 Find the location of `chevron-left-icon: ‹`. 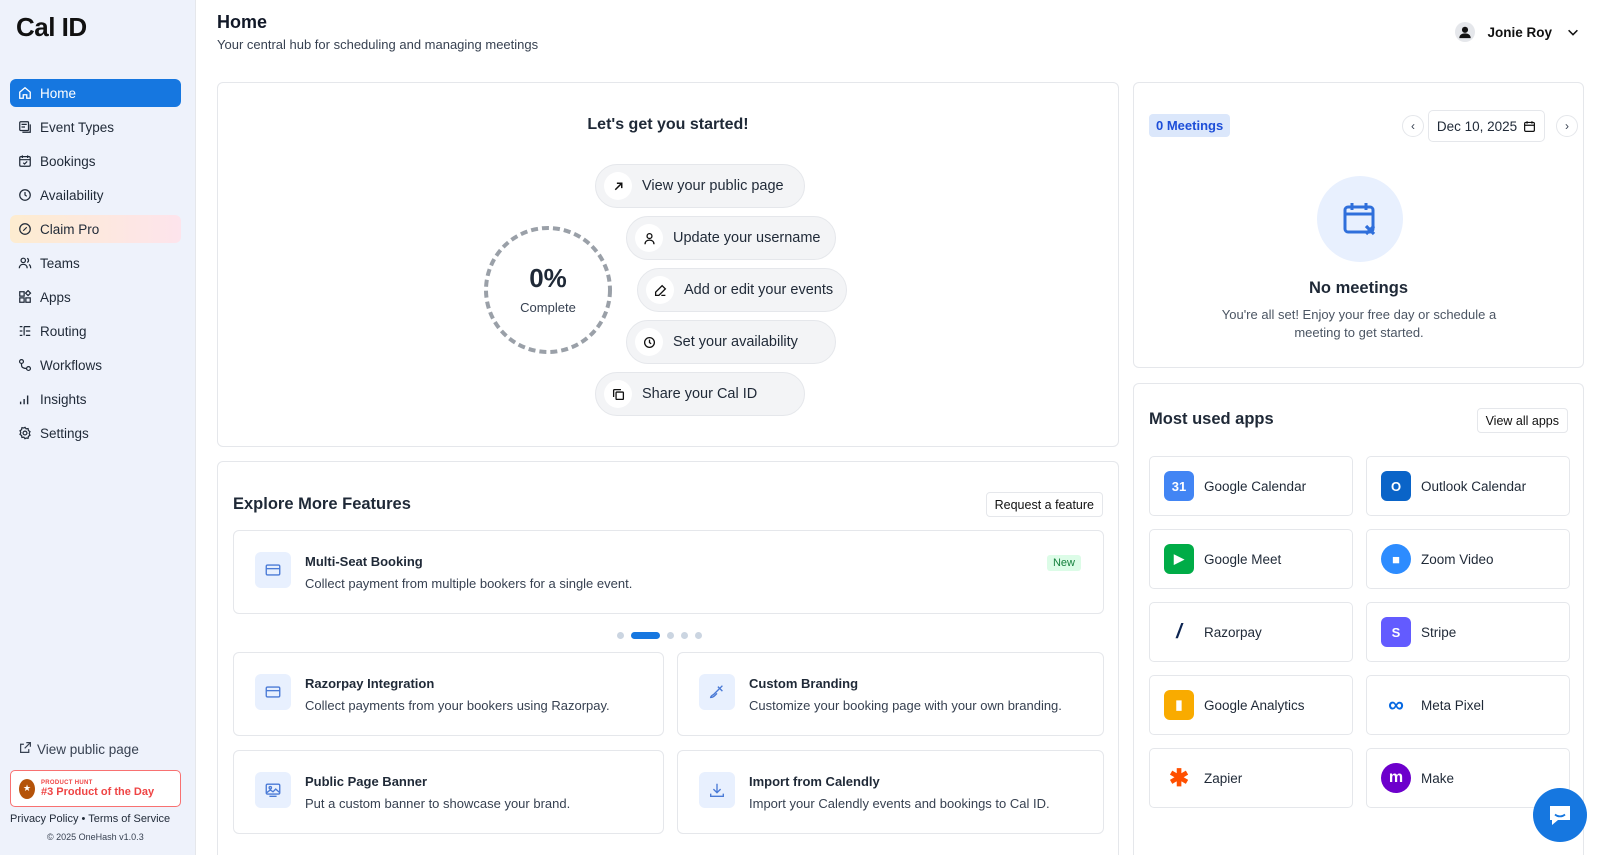

chevron-left-icon: ‹ is located at coordinates (1413, 126).